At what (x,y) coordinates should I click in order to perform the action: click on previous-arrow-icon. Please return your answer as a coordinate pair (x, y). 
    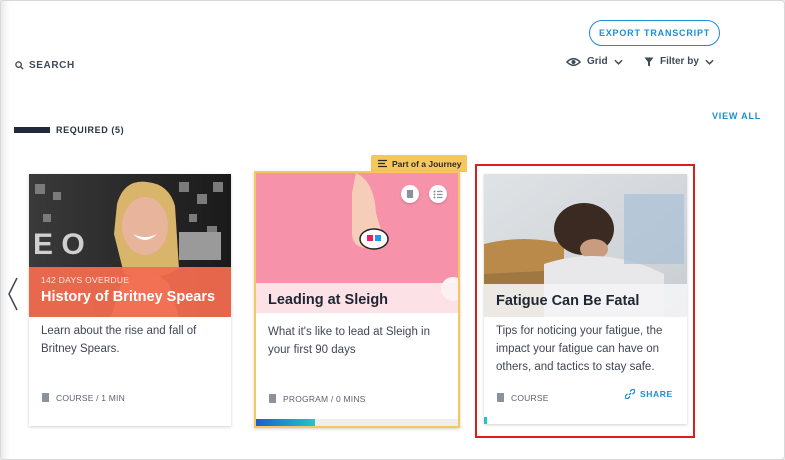
    Looking at the image, I should click on (13, 294).